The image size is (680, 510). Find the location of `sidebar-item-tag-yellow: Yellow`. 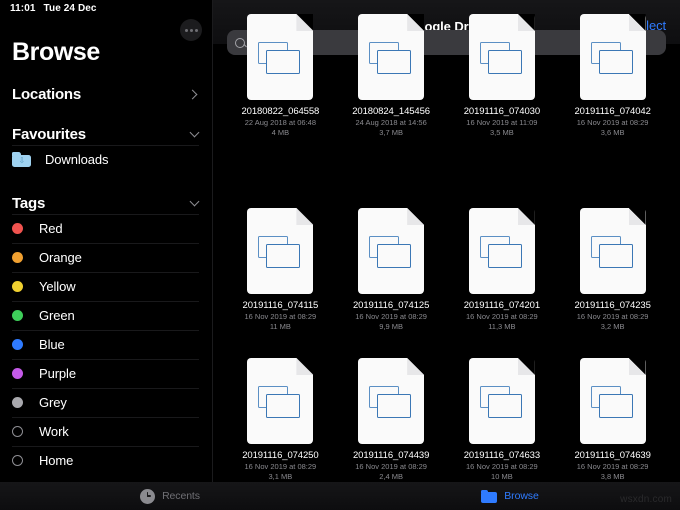

sidebar-item-tag-yellow: Yellow is located at coordinates (106, 286).